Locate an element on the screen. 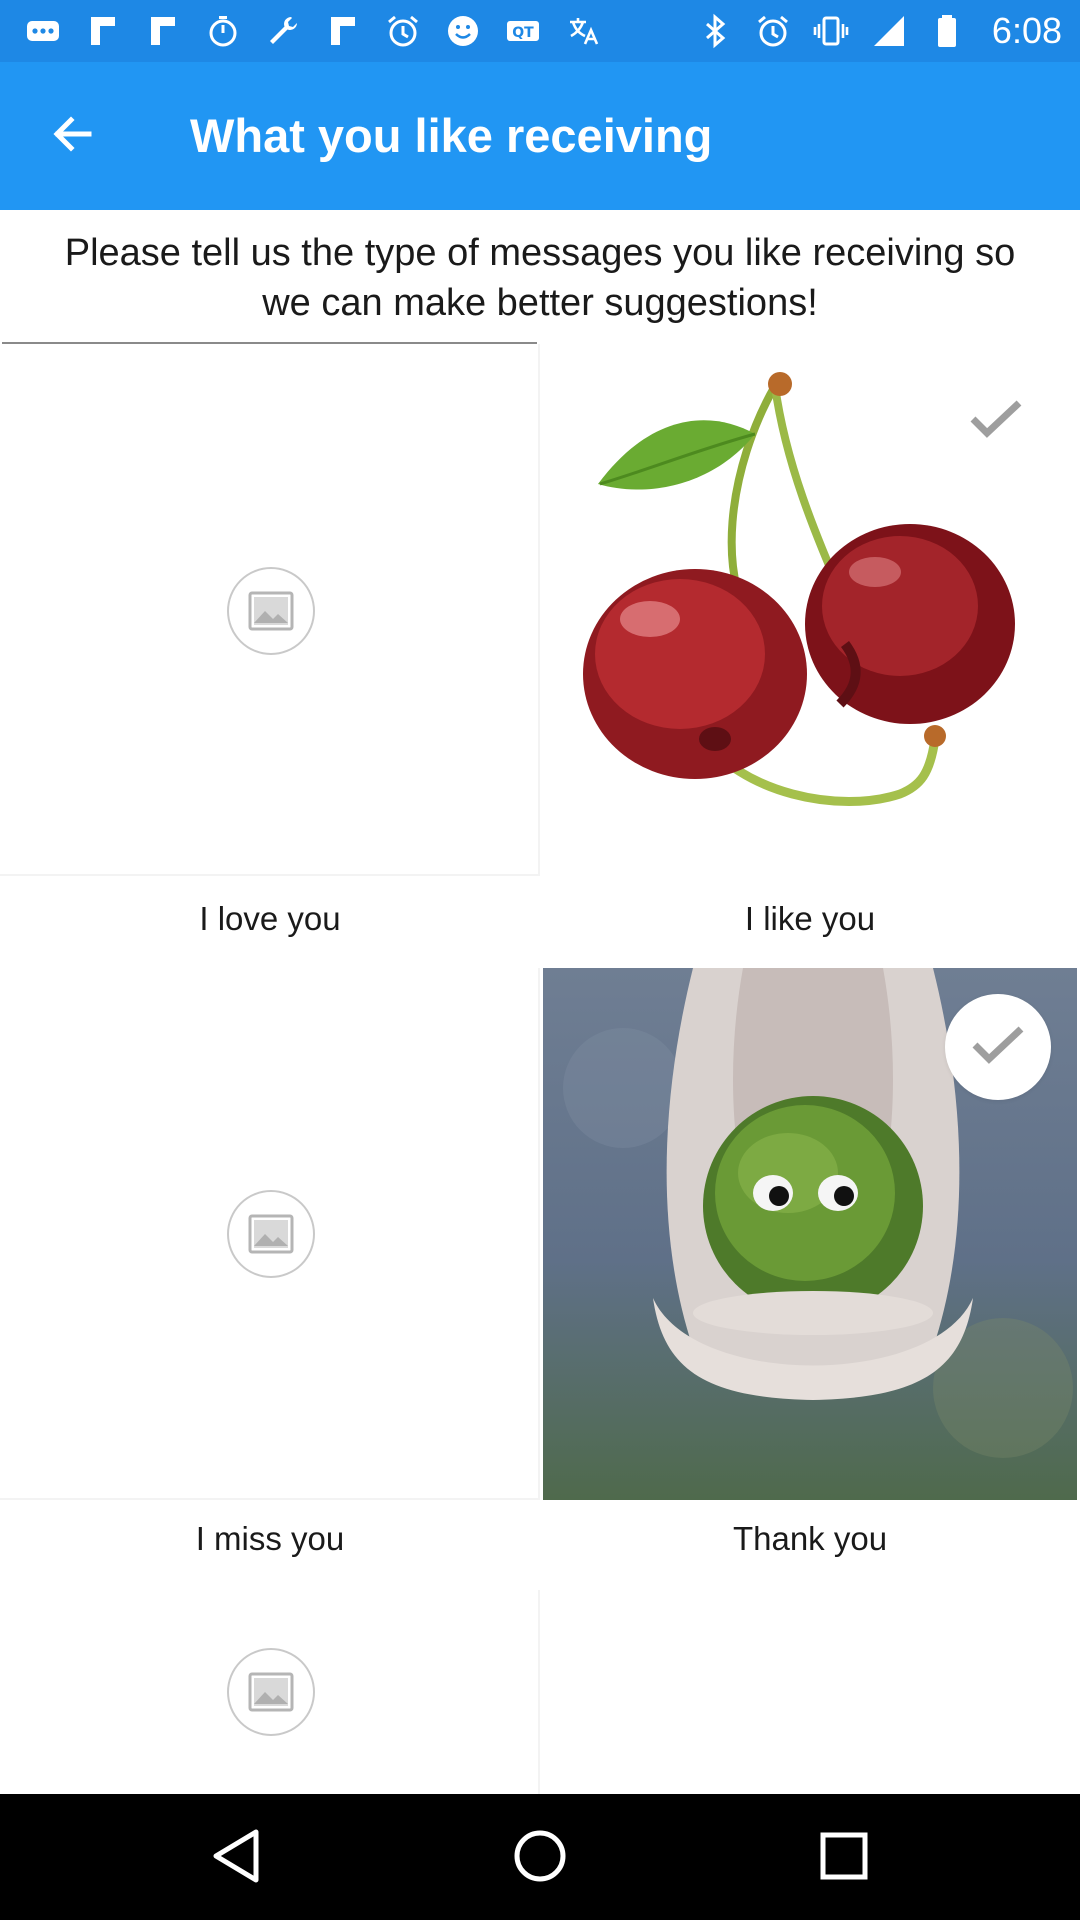  back-button is located at coordinates (72, 136).